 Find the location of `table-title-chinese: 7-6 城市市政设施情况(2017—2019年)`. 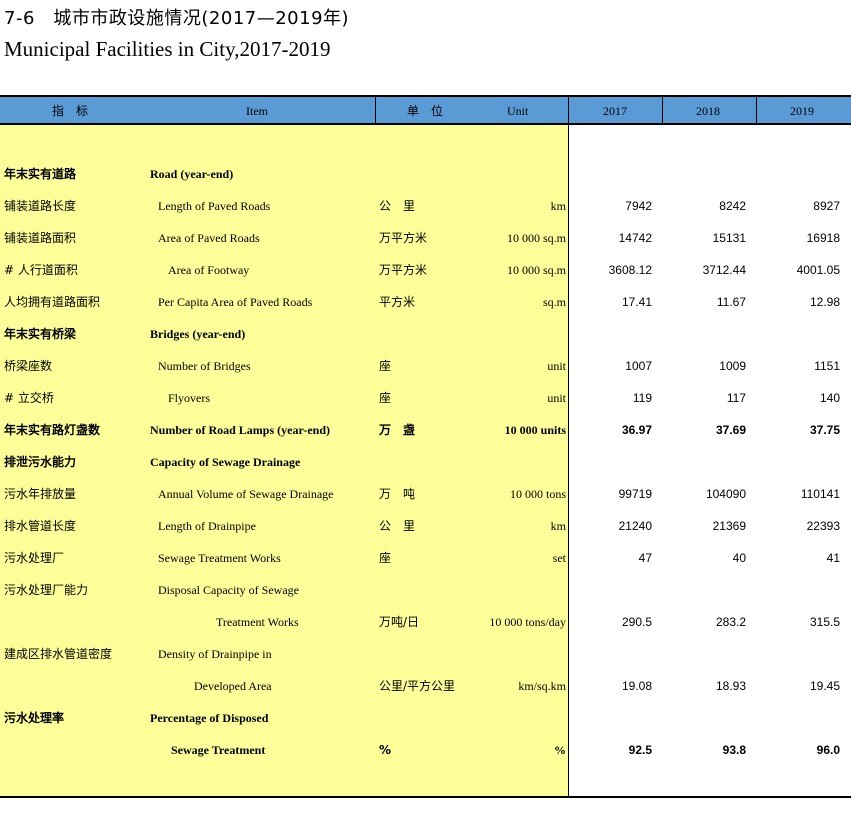

table-title-chinese: 7-6 城市市政设施情况(2017—2019年) is located at coordinates (177, 18).